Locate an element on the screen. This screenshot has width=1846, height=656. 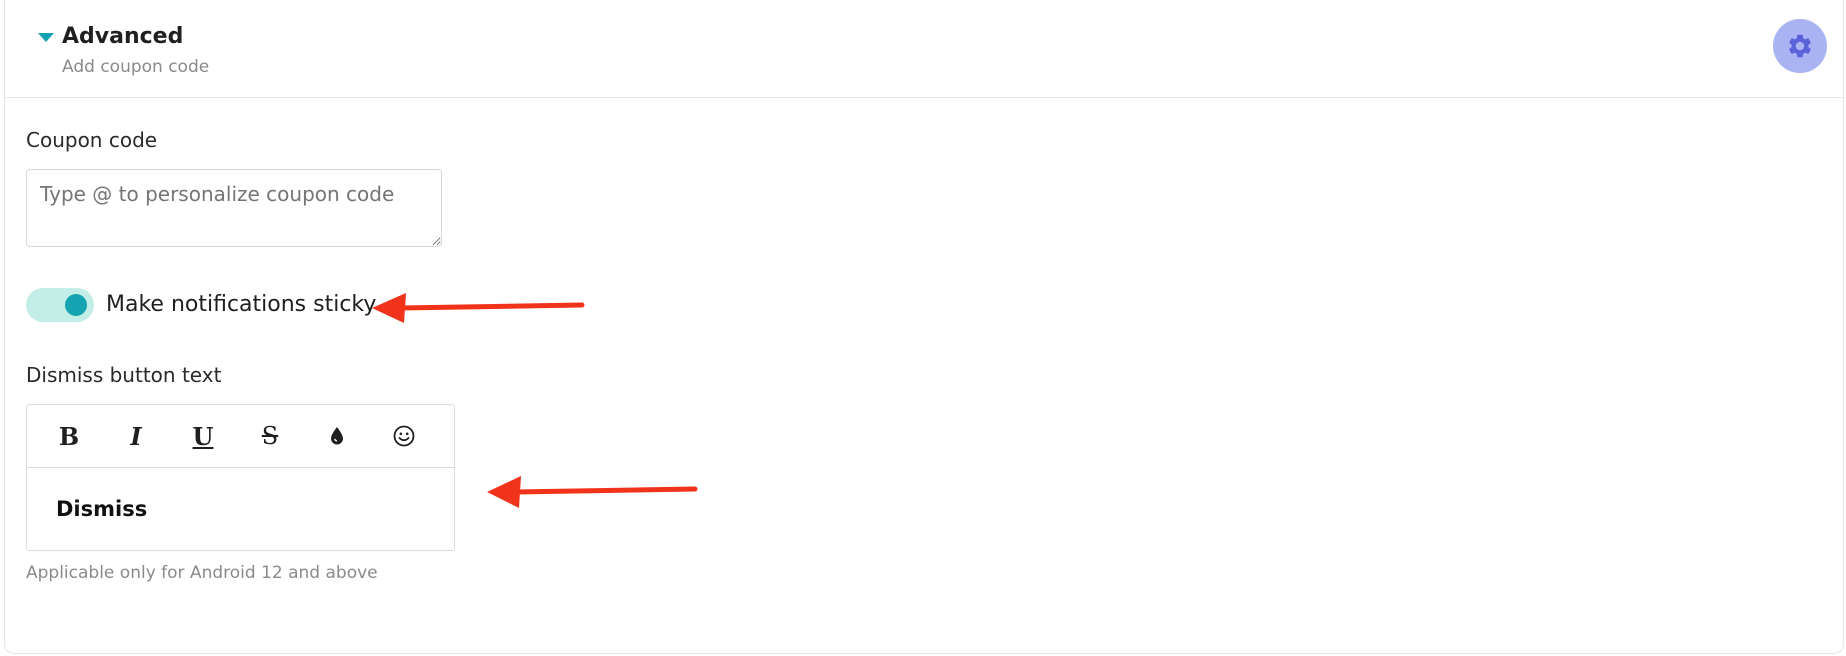
ink-drop-icon is located at coordinates (337, 436).